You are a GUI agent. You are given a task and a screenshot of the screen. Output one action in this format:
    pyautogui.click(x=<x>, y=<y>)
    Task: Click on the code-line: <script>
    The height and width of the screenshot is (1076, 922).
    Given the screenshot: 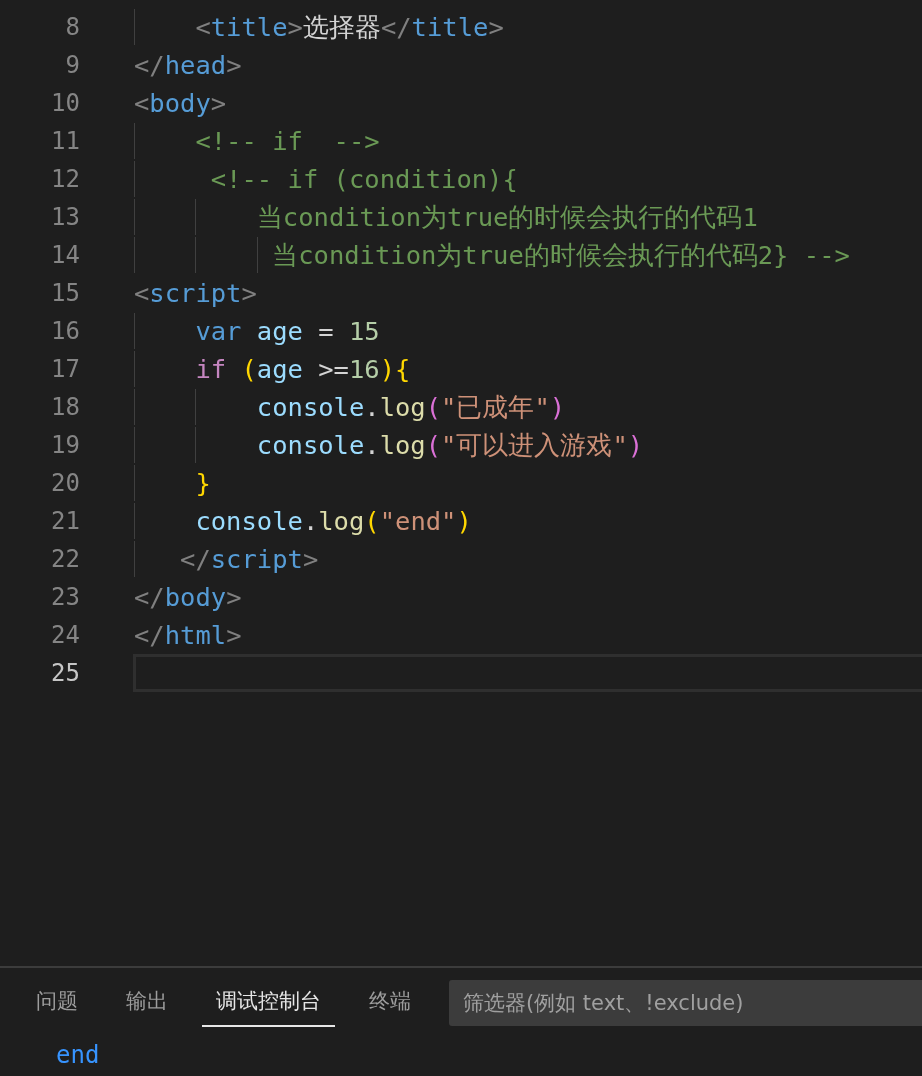 What is the action you would take?
    pyautogui.click(x=195, y=293)
    